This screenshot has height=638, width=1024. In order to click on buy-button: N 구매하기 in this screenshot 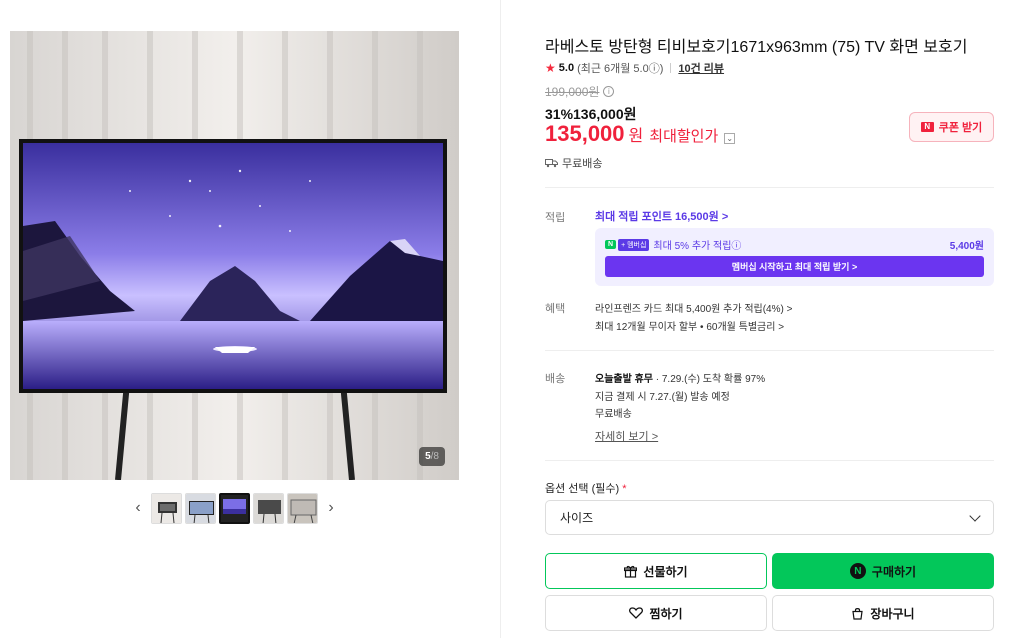, I will do `click(883, 571)`.